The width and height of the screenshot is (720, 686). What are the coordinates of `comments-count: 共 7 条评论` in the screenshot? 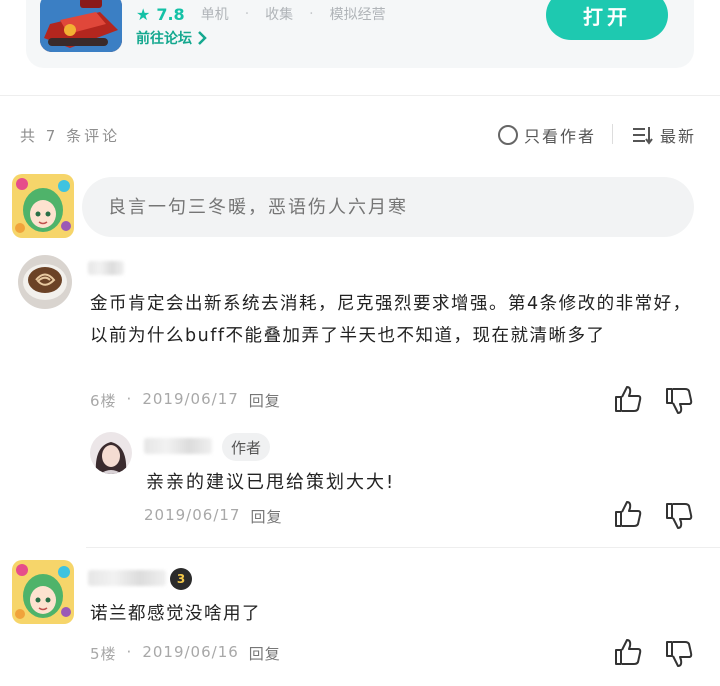 It's located at (70, 136).